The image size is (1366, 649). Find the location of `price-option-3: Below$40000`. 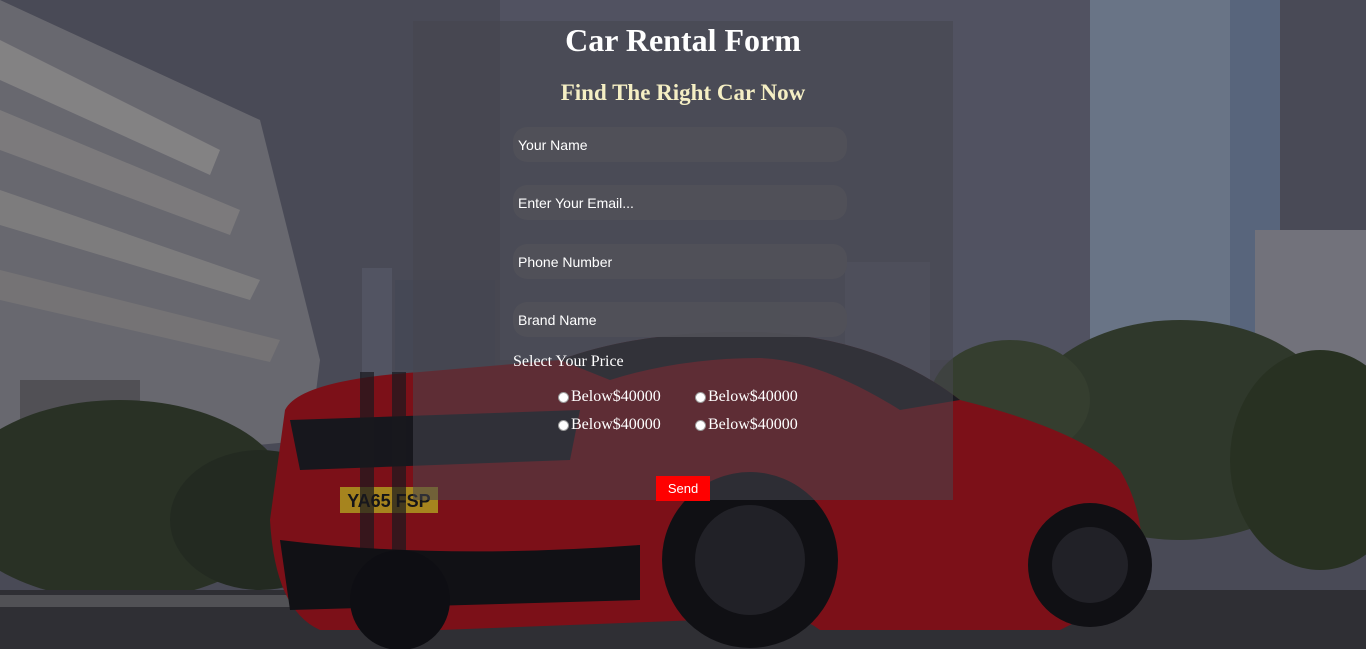

price-option-3: Below$40000 is located at coordinates (609, 425).